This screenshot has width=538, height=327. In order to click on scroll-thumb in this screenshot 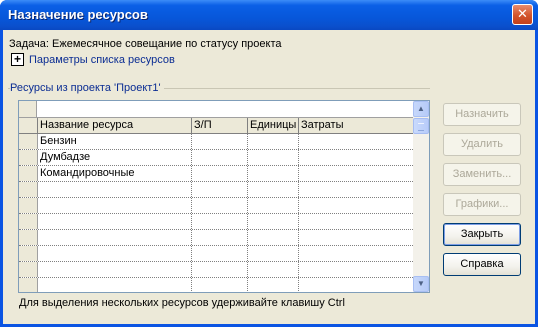, I will do `click(421, 126)`.